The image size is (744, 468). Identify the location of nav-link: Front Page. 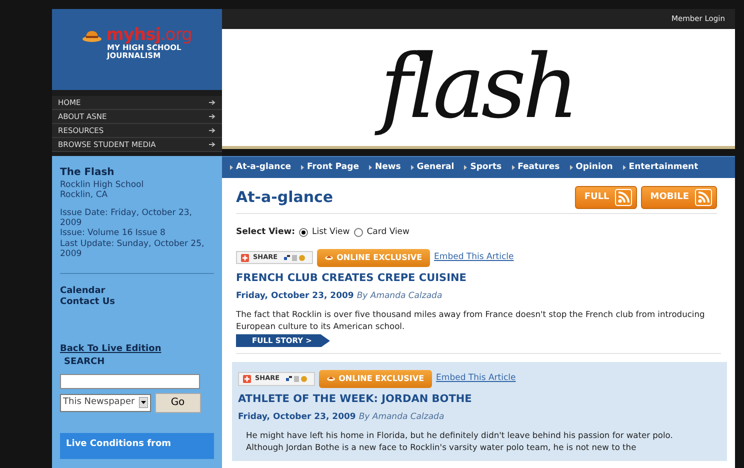
(330, 167).